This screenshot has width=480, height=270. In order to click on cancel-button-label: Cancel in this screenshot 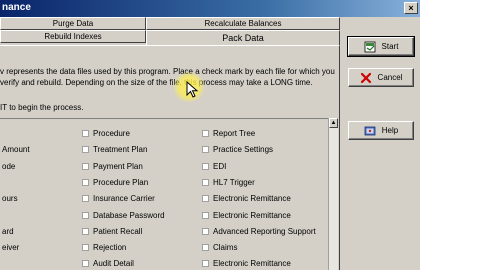, I will do `click(390, 77)`.